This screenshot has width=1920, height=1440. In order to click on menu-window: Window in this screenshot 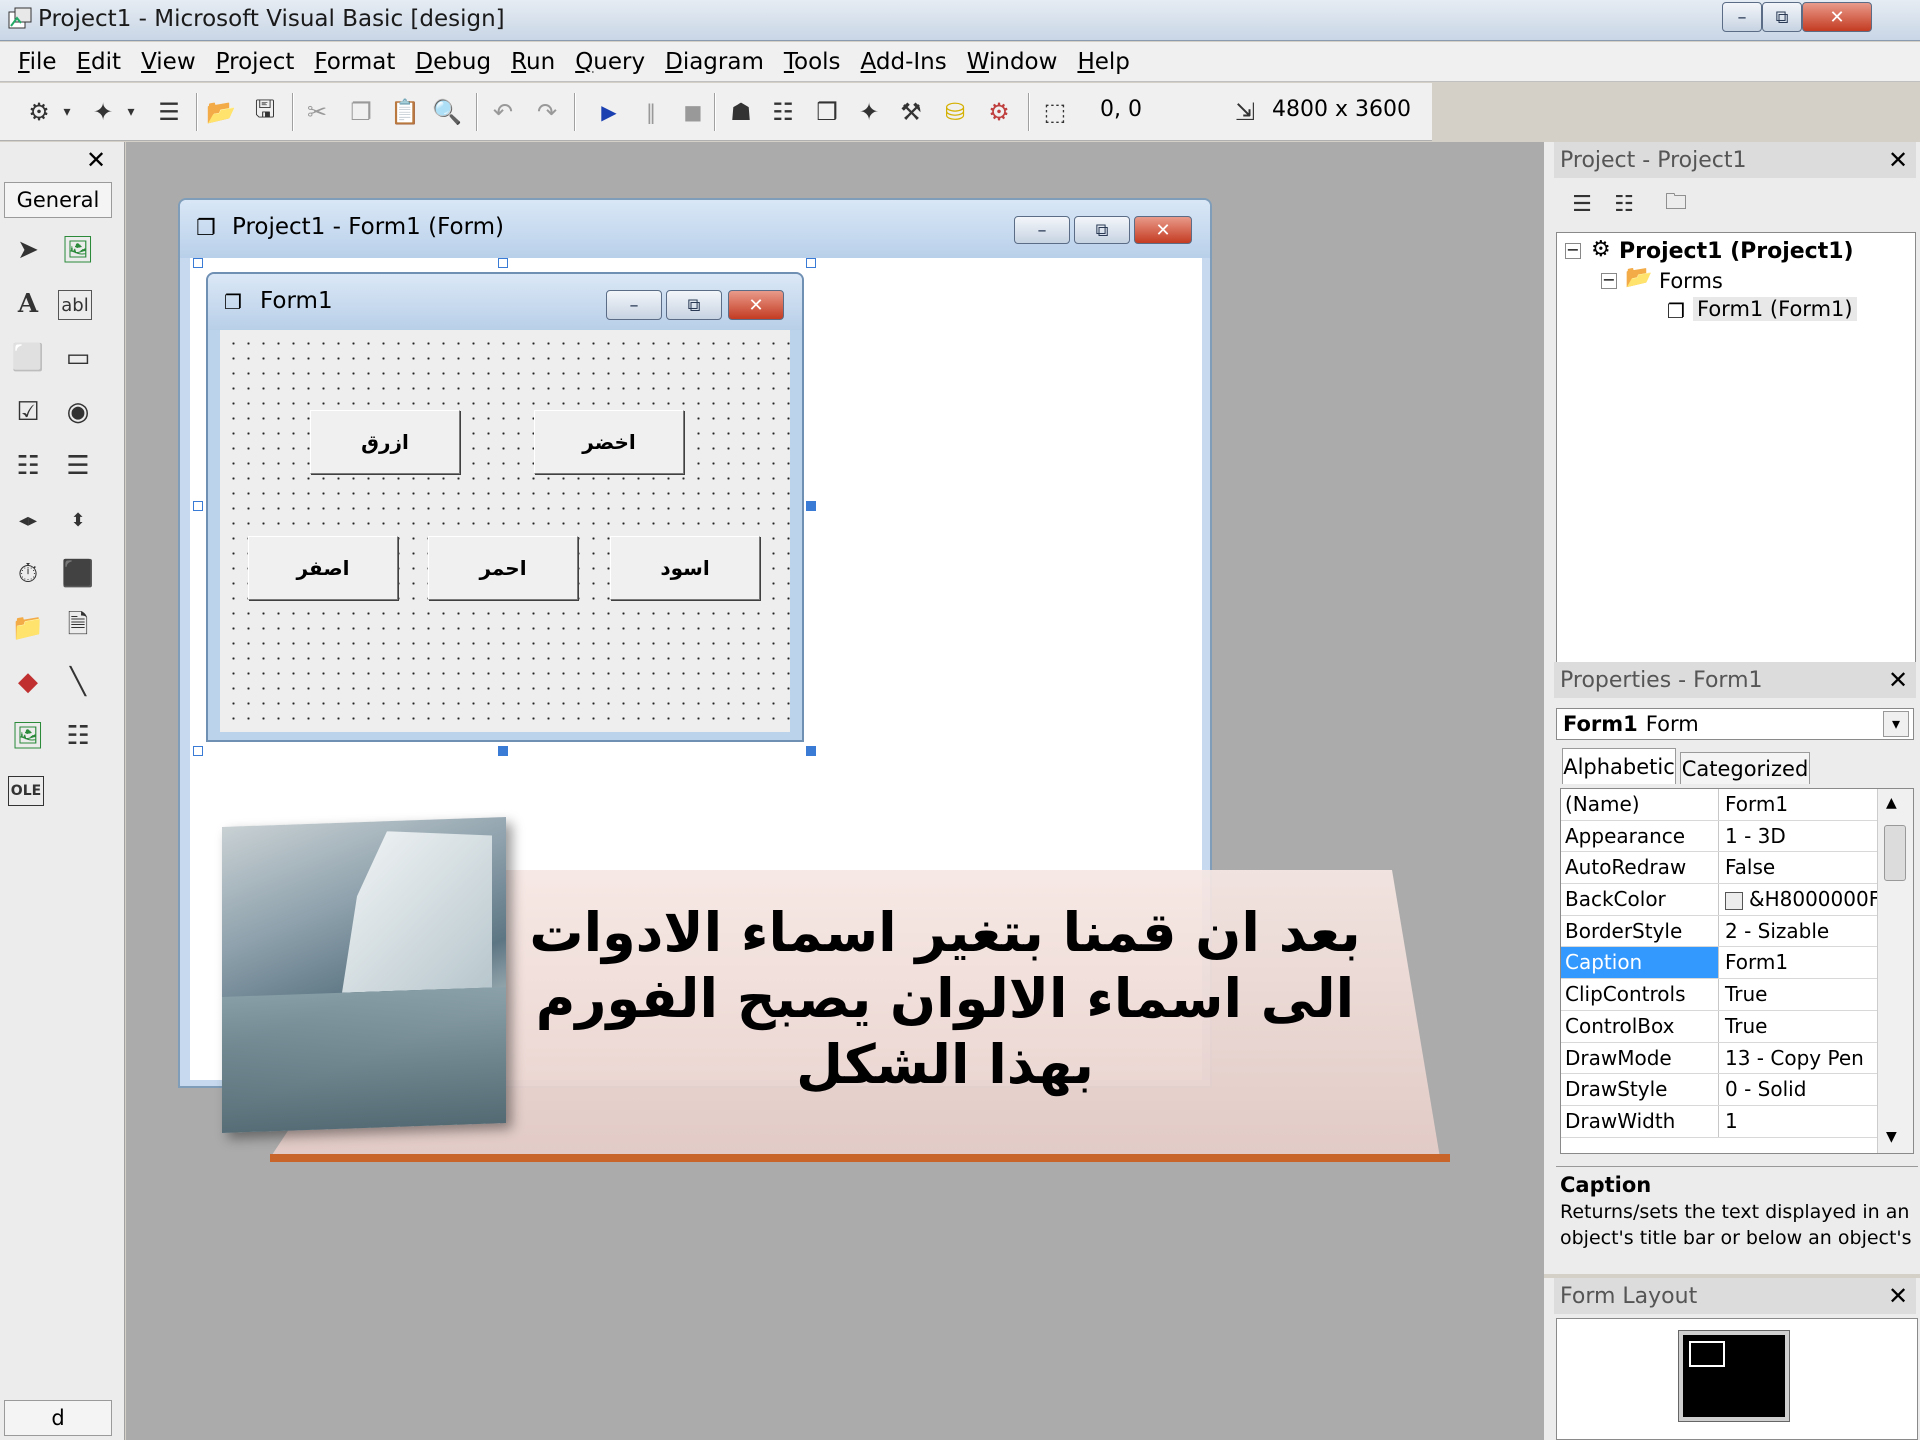, I will do `click(1012, 62)`.